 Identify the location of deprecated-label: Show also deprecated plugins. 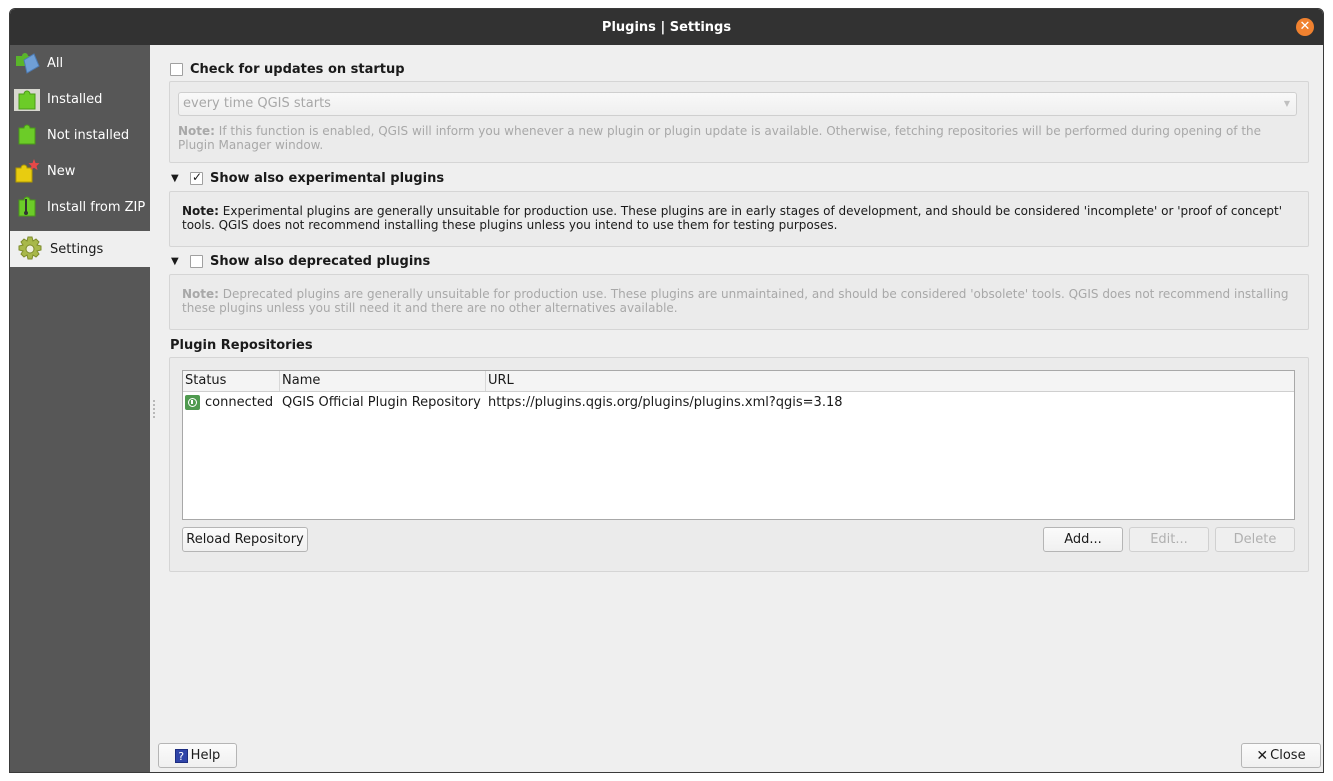
(320, 261).